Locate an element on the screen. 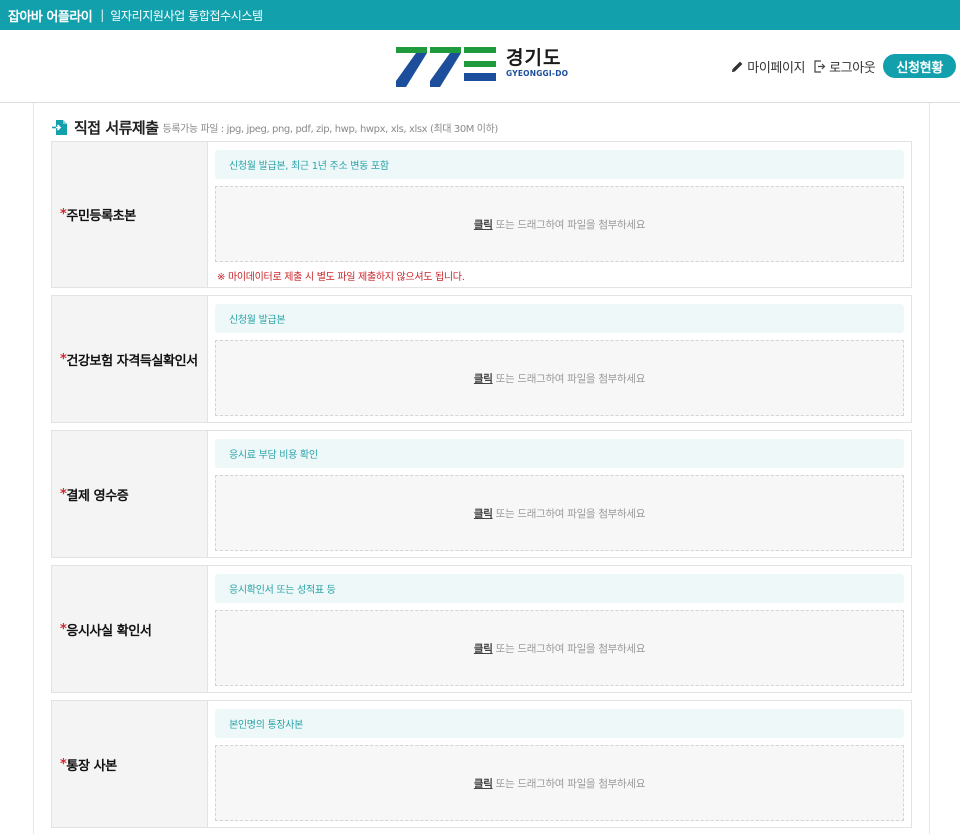 The height and width of the screenshot is (834, 960). document-label: * 응시사실 확인서 is located at coordinates (130, 629).